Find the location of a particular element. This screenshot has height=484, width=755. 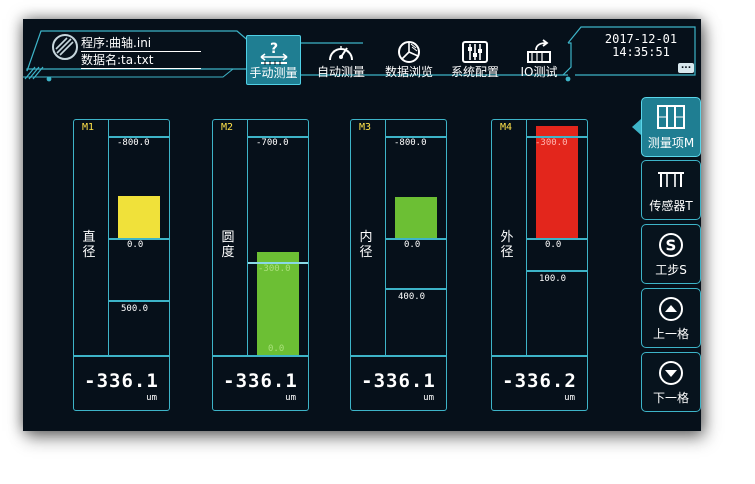

panel-scale: -800.0 0.0 500.0 is located at coordinates (138, 237).